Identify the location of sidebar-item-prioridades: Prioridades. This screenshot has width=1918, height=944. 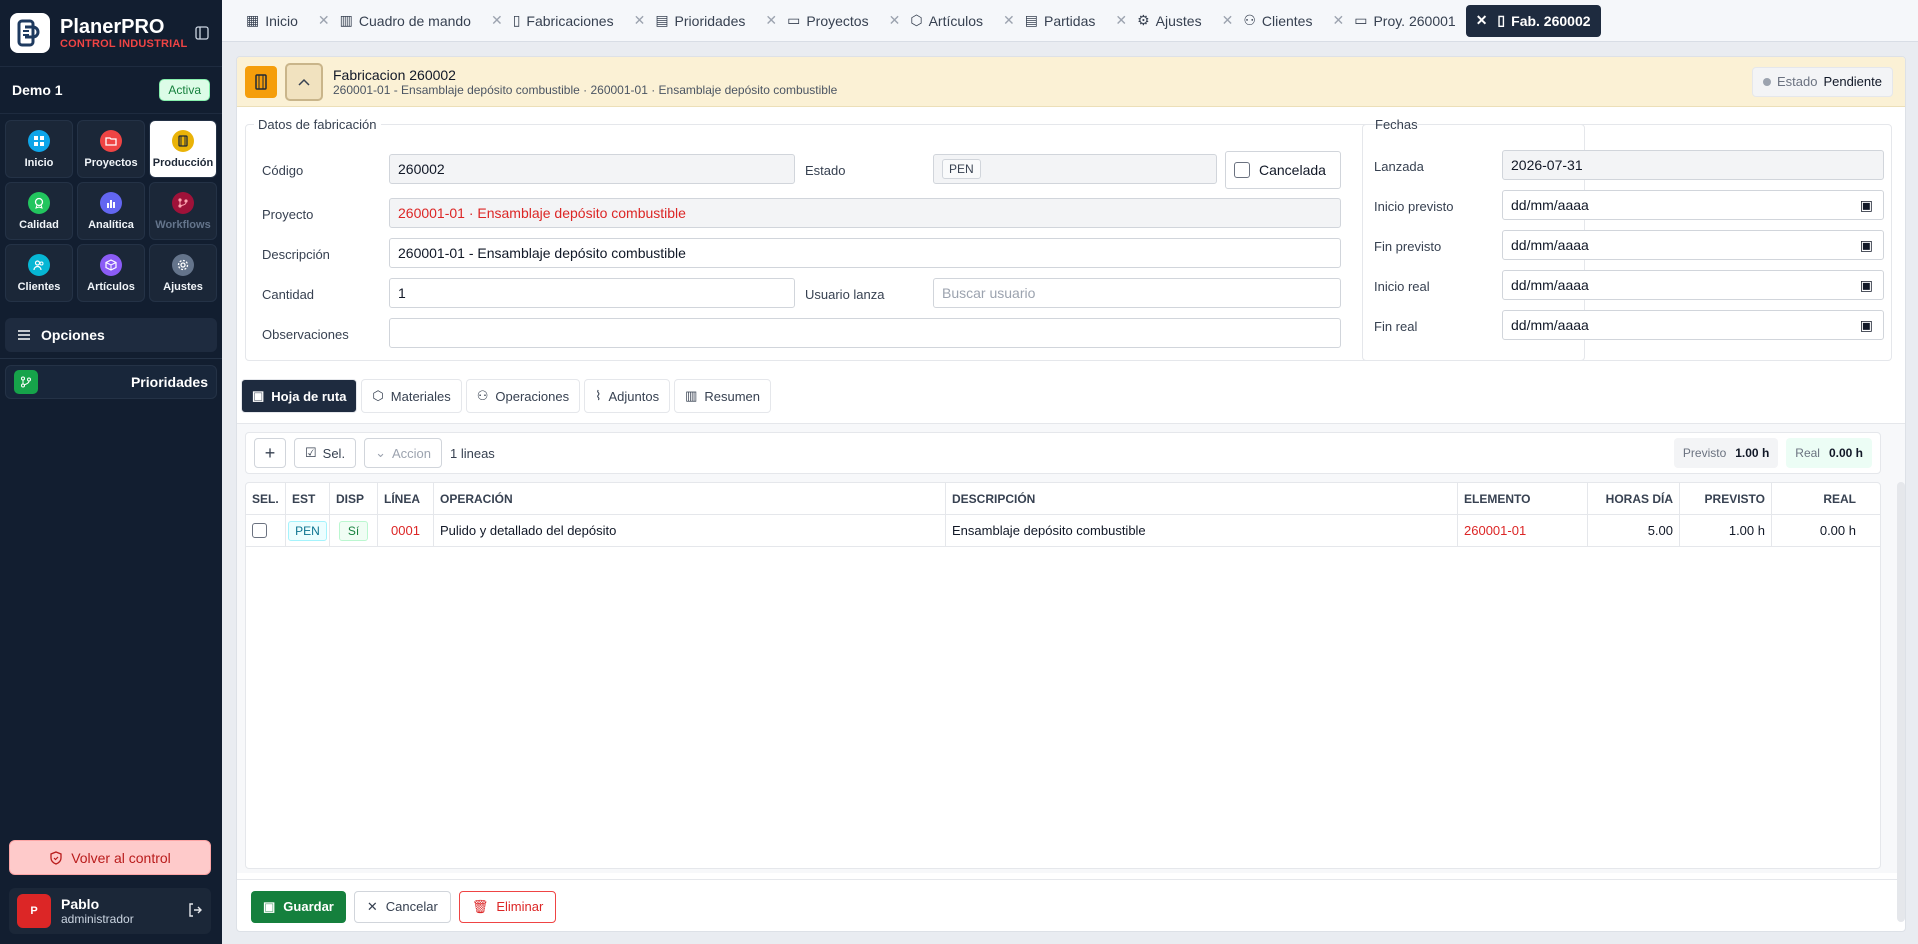
(111, 382).